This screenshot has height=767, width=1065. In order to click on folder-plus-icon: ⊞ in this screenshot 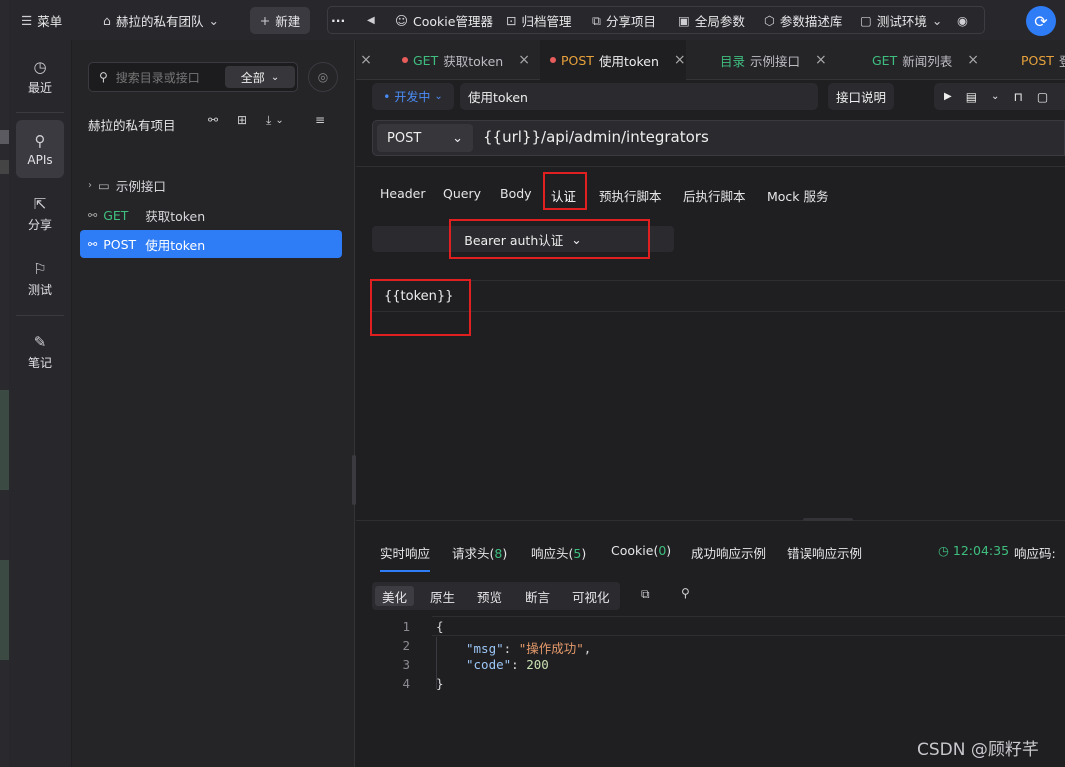, I will do `click(242, 120)`.